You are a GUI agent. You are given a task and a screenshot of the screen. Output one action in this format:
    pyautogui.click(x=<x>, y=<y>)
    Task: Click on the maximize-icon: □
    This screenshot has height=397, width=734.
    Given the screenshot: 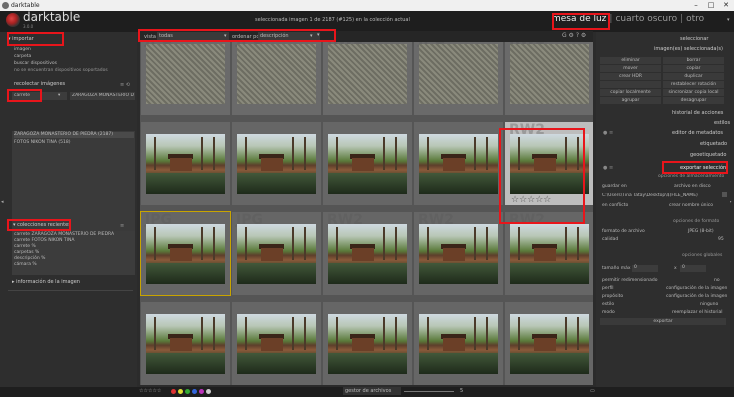 What is the action you would take?
    pyautogui.click(x=711, y=5)
    